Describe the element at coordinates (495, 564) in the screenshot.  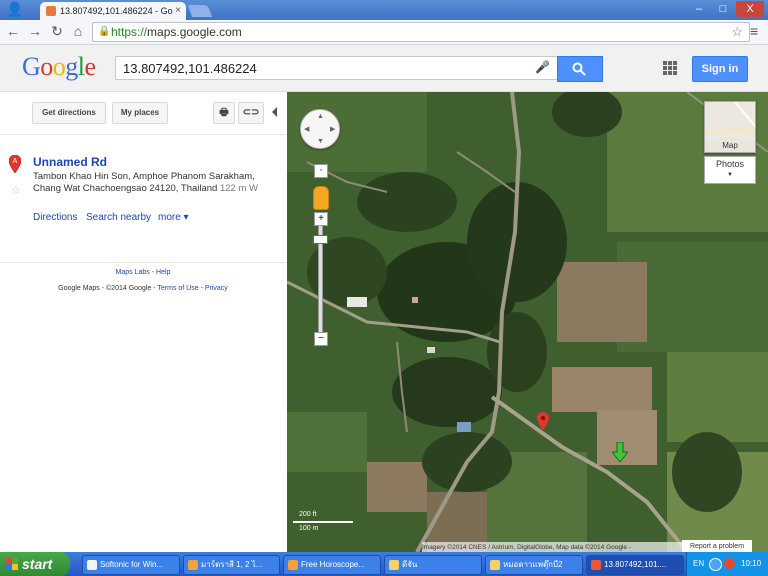
I see `folder-icon` at that location.